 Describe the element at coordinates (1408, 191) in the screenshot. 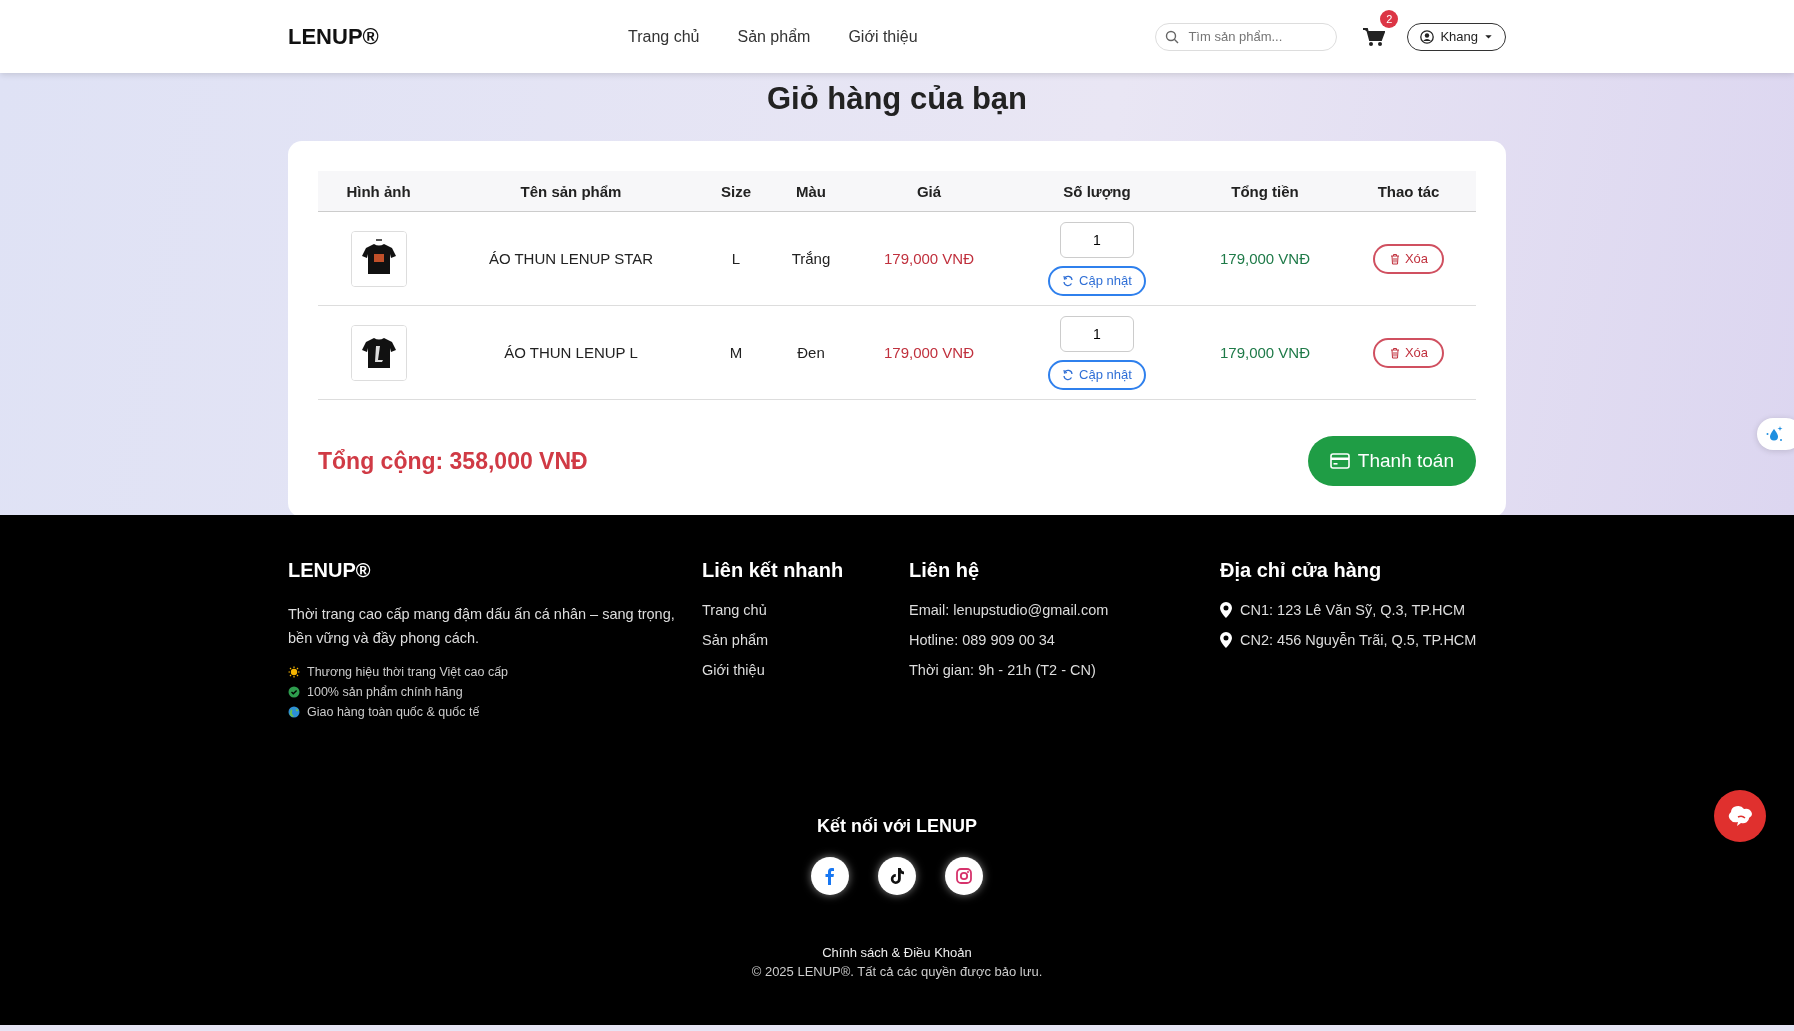

I see `column-header: Thao tác` at that location.